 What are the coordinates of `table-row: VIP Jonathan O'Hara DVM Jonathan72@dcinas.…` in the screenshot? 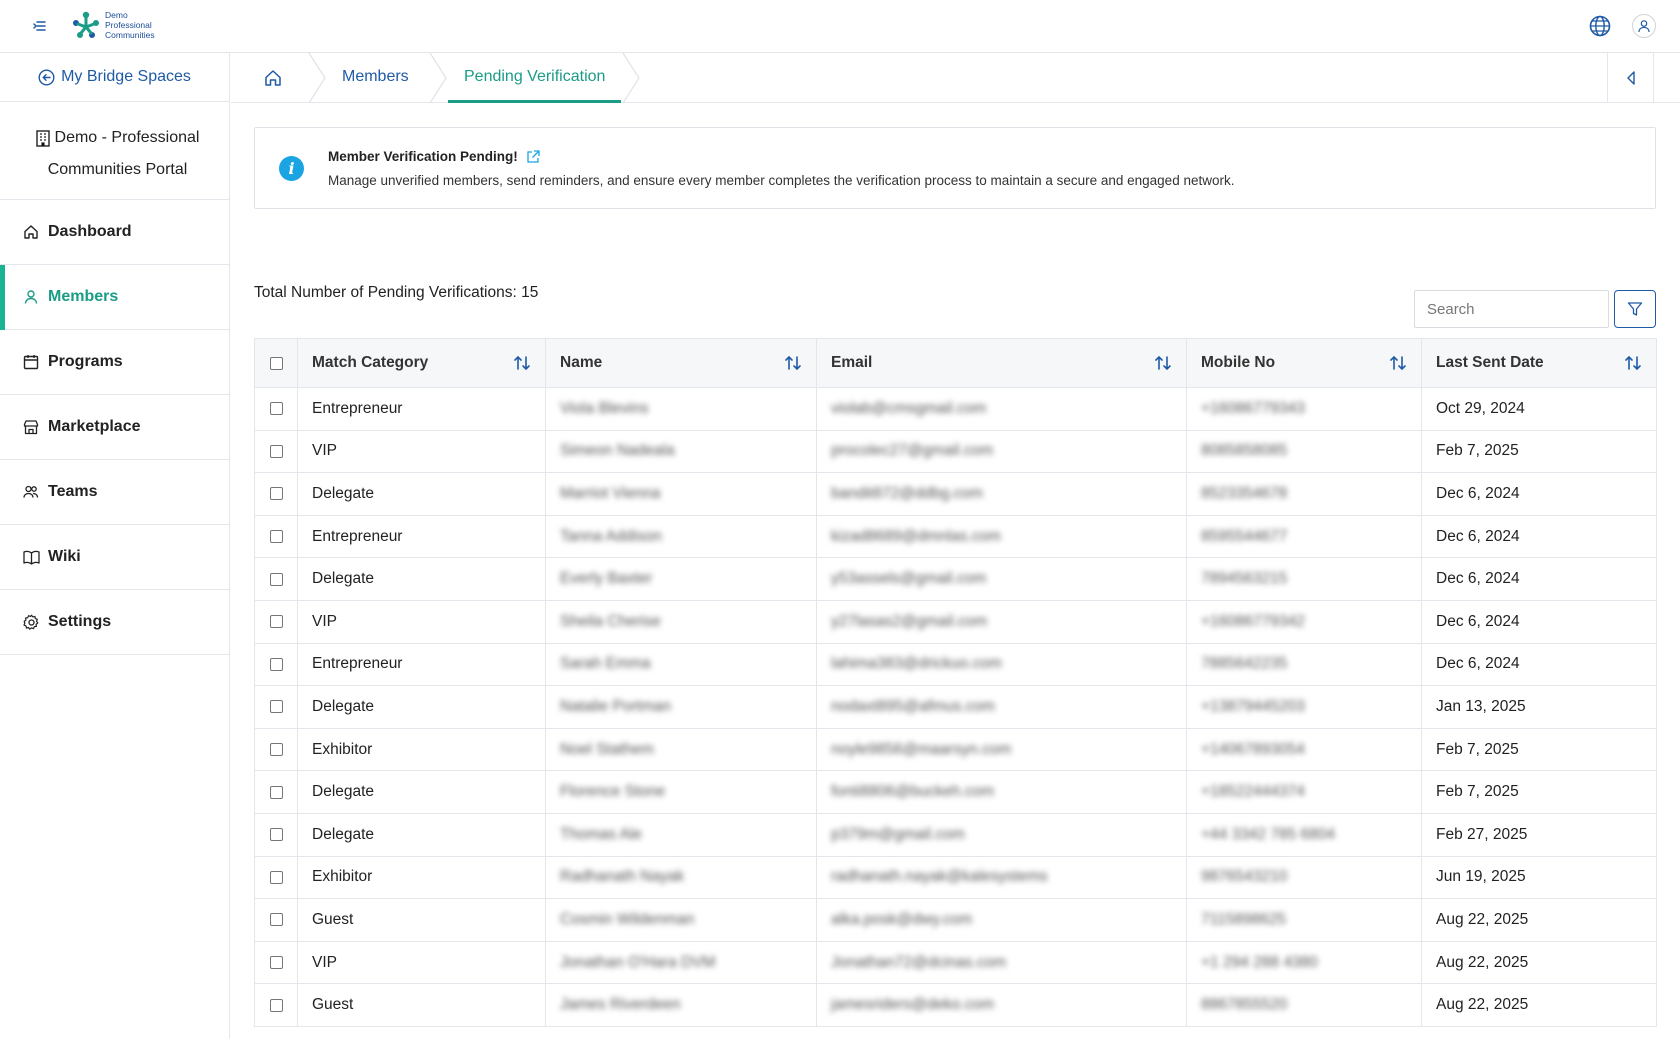 It's located at (955, 962).